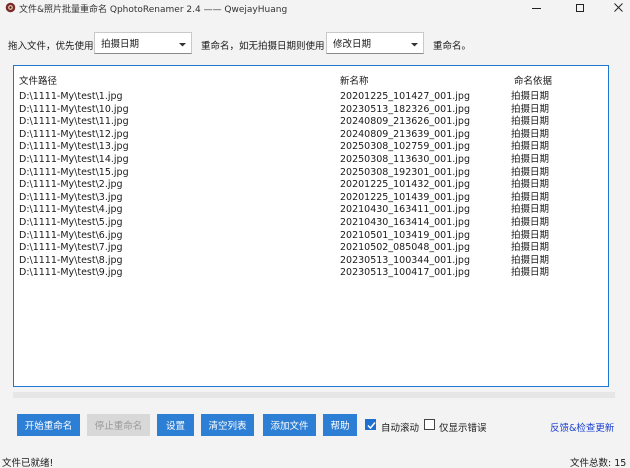 The width and height of the screenshot is (630, 468). What do you see at coordinates (352, 44) in the screenshot?
I see `fallback-date-value: 修改日期` at bounding box center [352, 44].